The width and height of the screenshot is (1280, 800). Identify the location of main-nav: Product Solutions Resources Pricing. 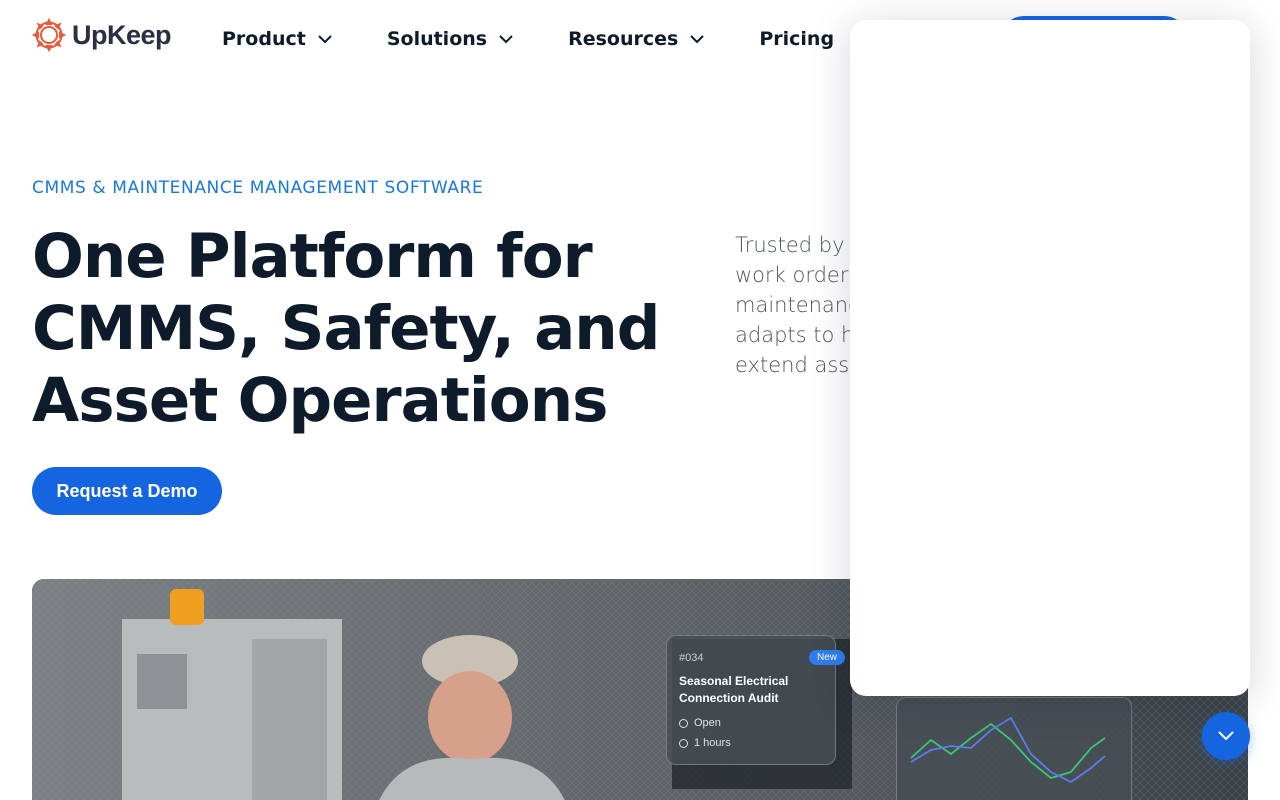
(528, 39).